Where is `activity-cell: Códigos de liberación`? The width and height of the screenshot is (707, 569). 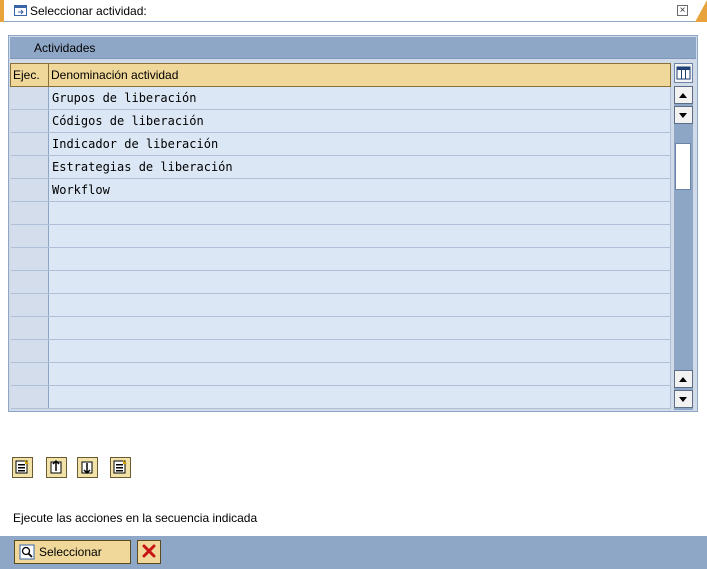
activity-cell: Códigos de liberación is located at coordinates (359, 121).